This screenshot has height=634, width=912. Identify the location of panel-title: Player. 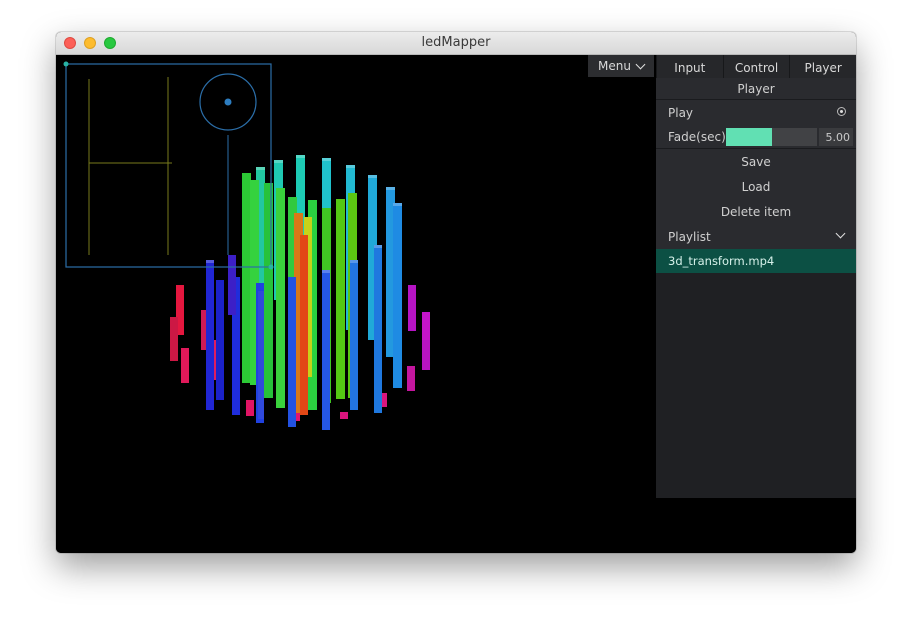
(756, 88).